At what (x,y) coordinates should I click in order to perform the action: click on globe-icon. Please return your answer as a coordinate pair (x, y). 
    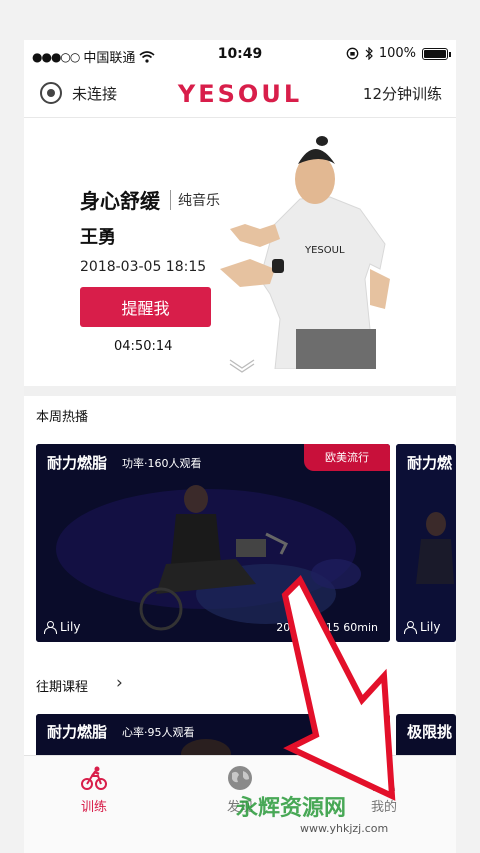
    Looking at the image, I should click on (240, 778).